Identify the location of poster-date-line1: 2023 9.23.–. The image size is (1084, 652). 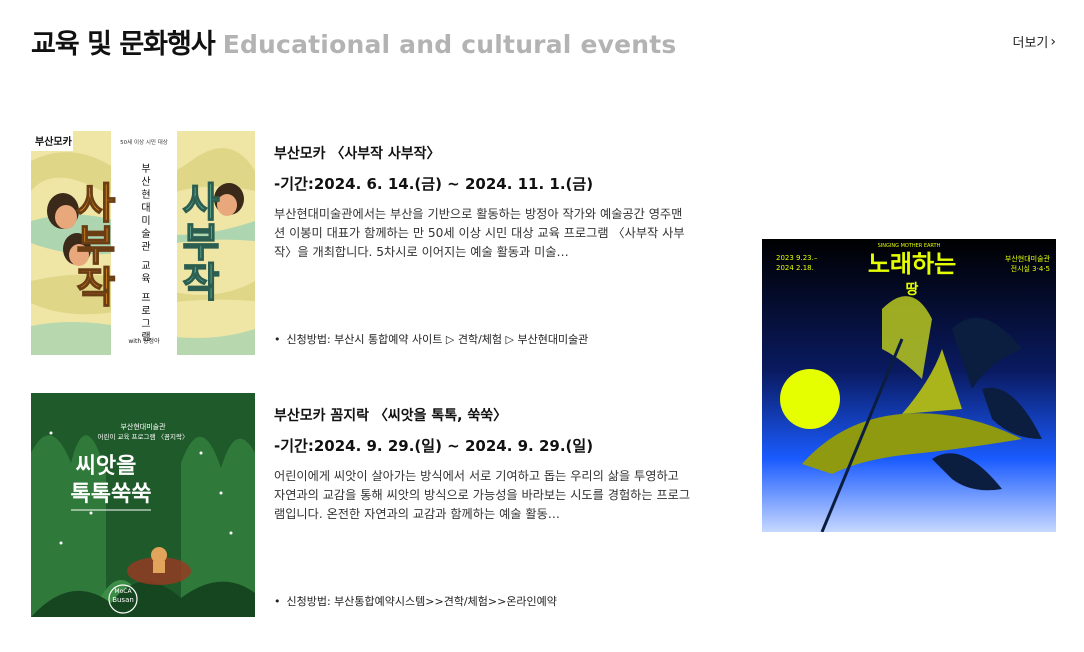
(797, 258).